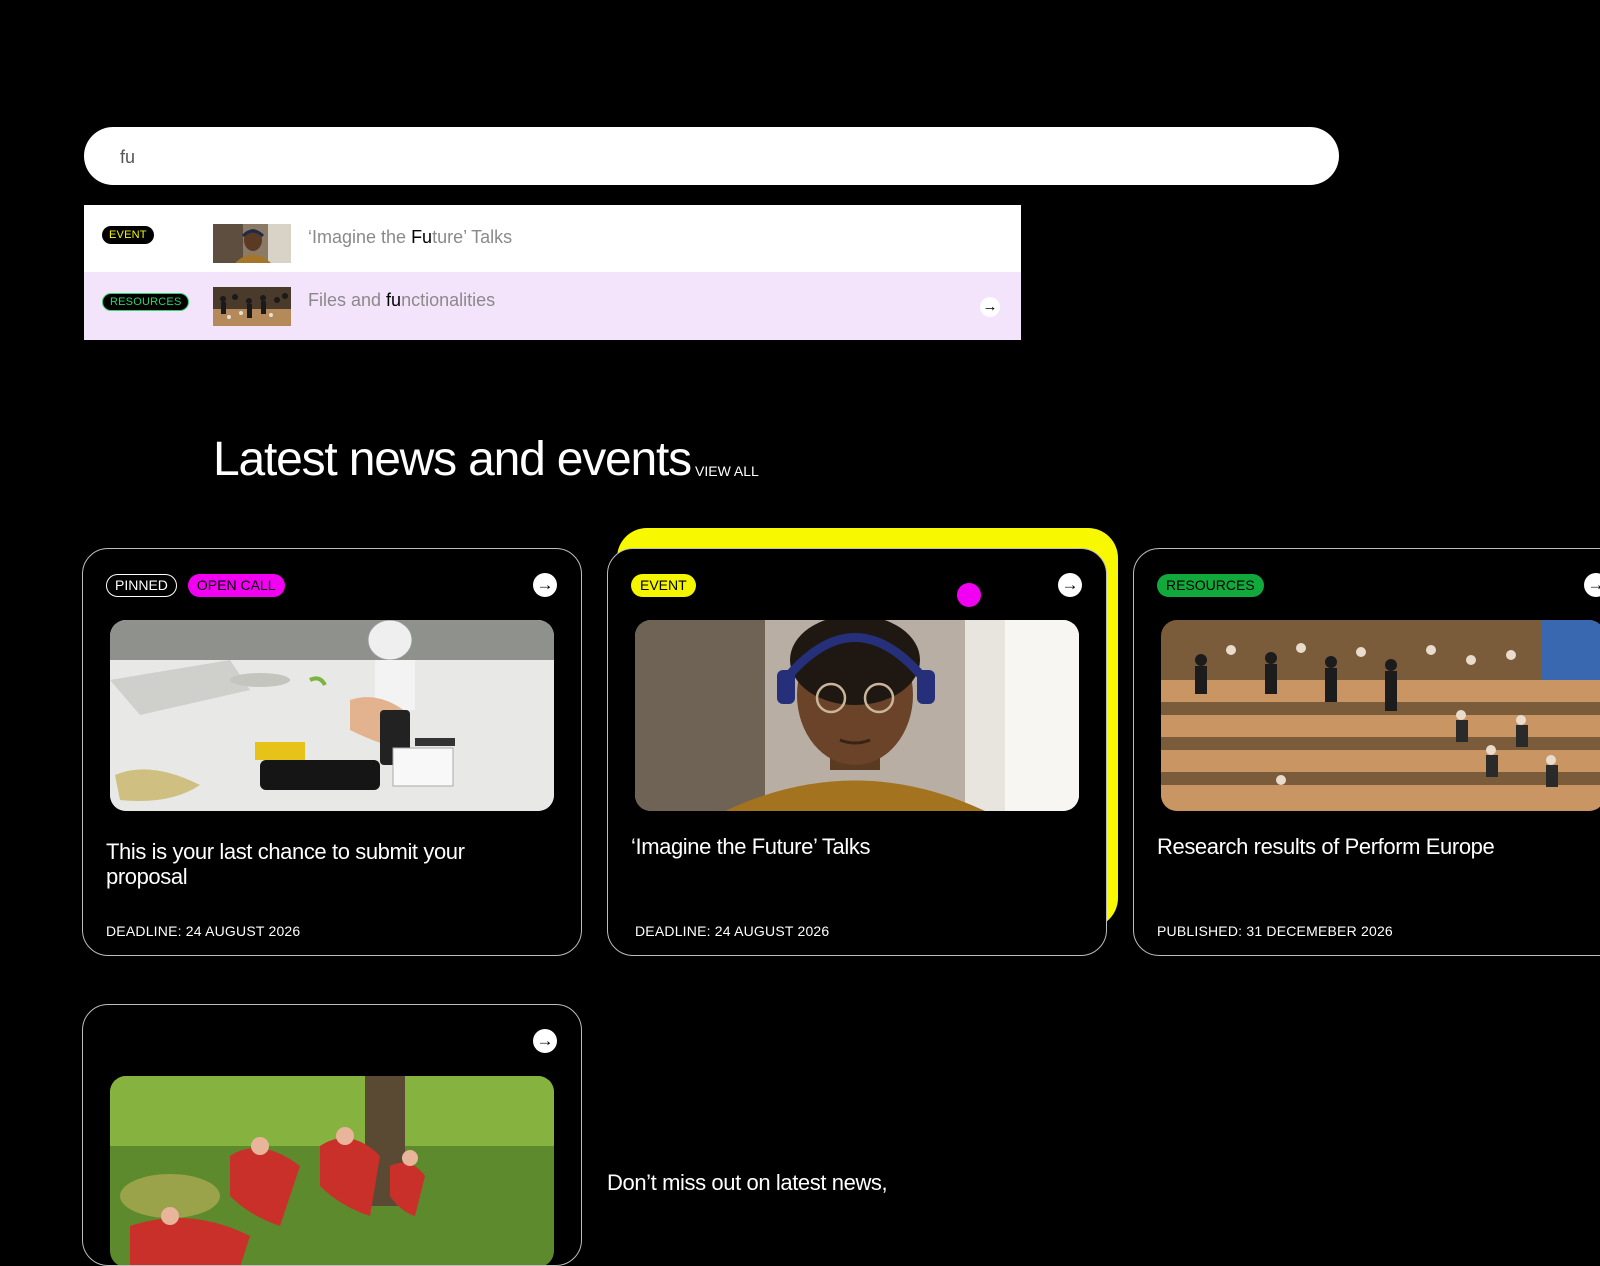 The image size is (1600, 1266). I want to click on card-title: ‘Imagine the Future’ Talks, so click(751, 846).